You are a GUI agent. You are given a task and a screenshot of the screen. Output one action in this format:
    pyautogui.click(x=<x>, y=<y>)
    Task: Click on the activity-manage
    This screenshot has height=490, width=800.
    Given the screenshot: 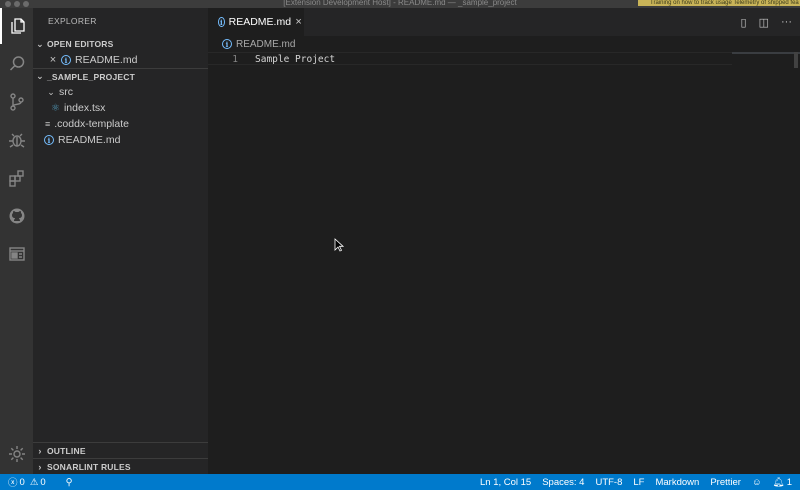 What is the action you would take?
    pyautogui.click(x=16, y=454)
    